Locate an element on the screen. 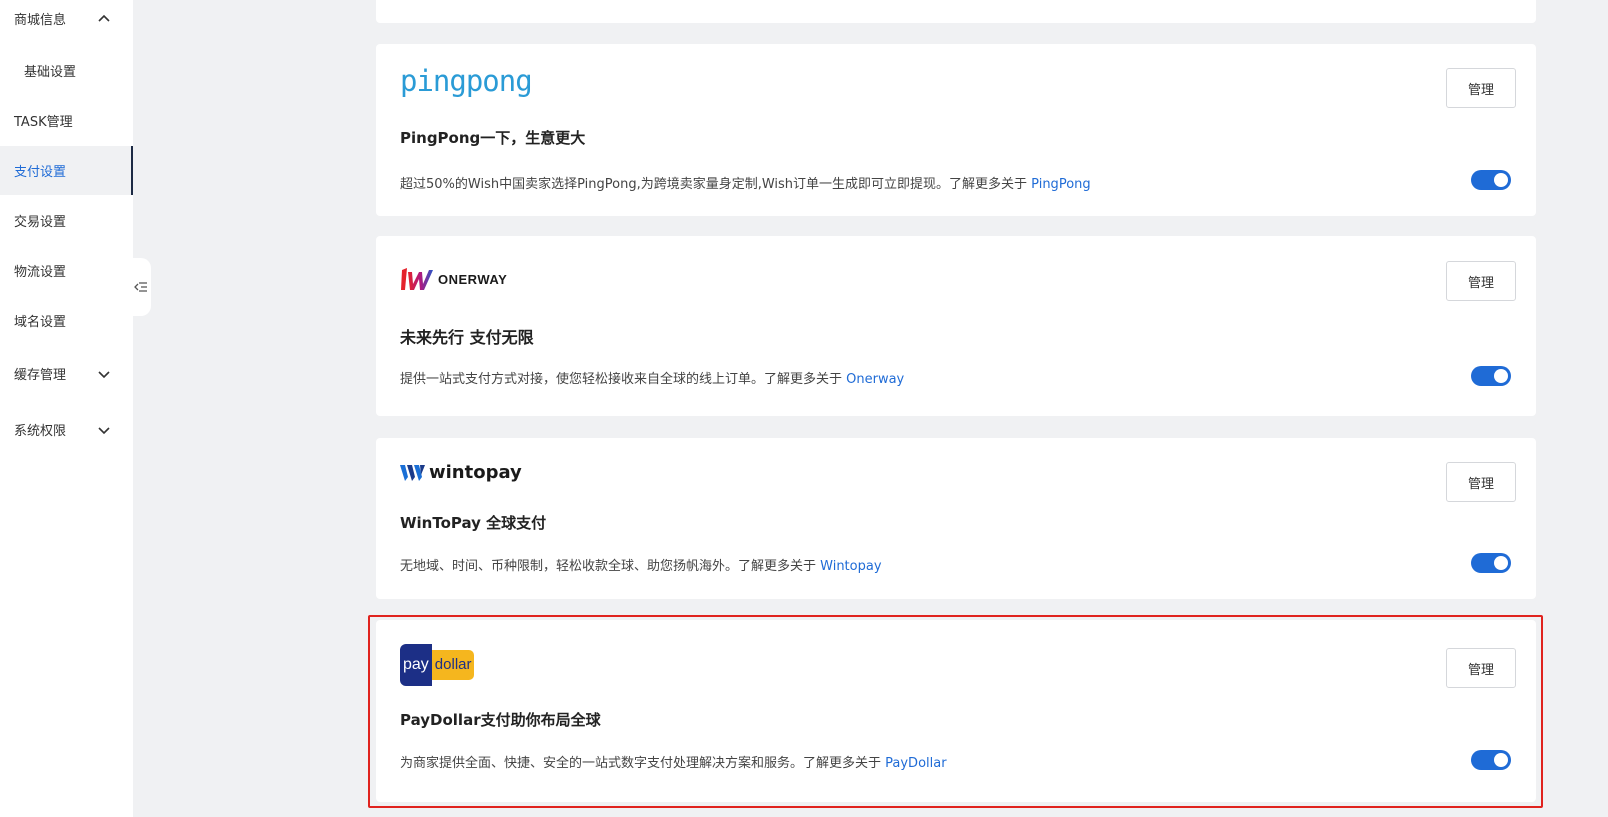 This screenshot has width=1608, height=817. collapse-menu-icon is located at coordinates (140, 287).